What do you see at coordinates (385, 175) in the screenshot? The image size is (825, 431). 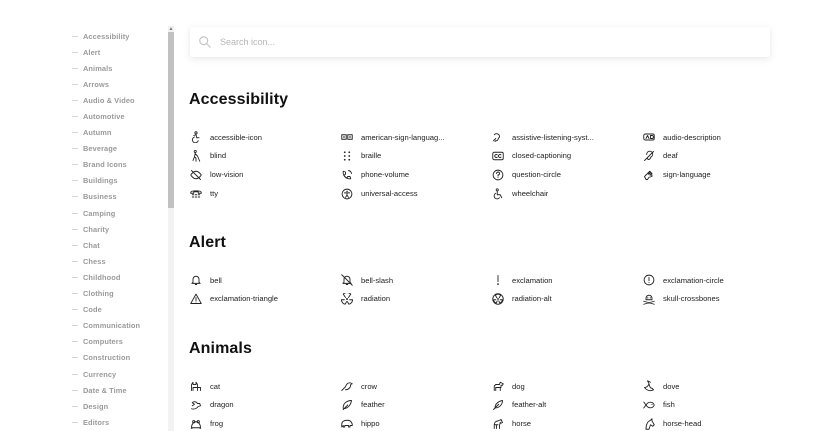 I see `icon-name-label: phone-volume` at bounding box center [385, 175].